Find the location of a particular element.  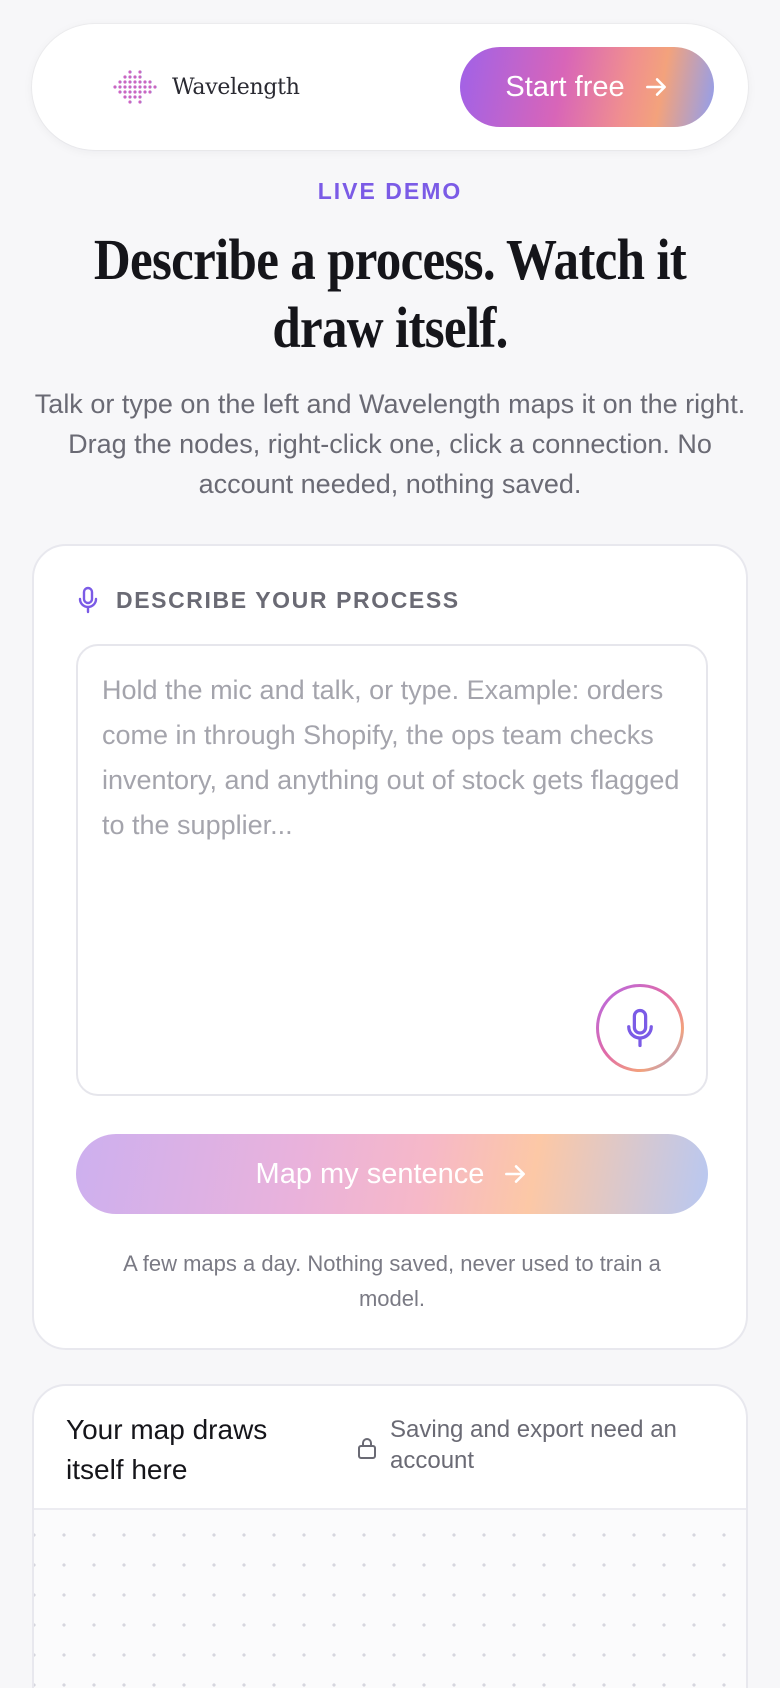

top-nav: Wavelength Start free is located at coordinates (390, 87).